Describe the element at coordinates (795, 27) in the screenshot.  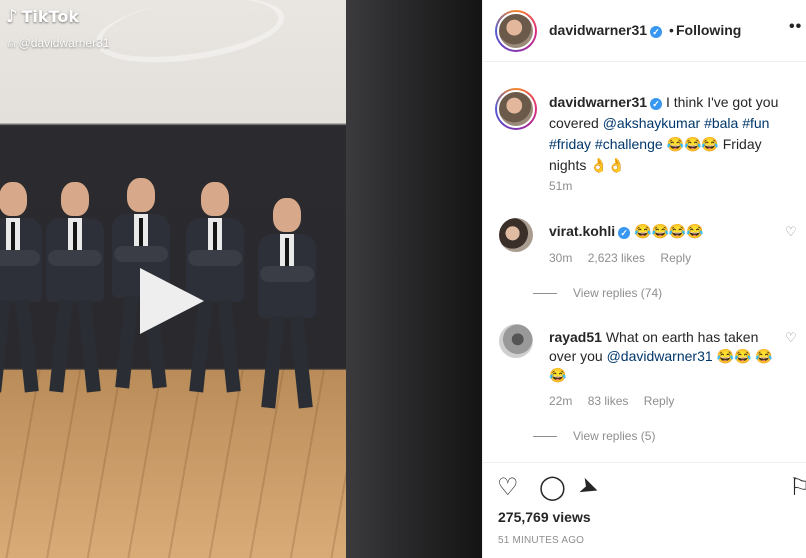
I see `more-options-icon: ••` at that location.